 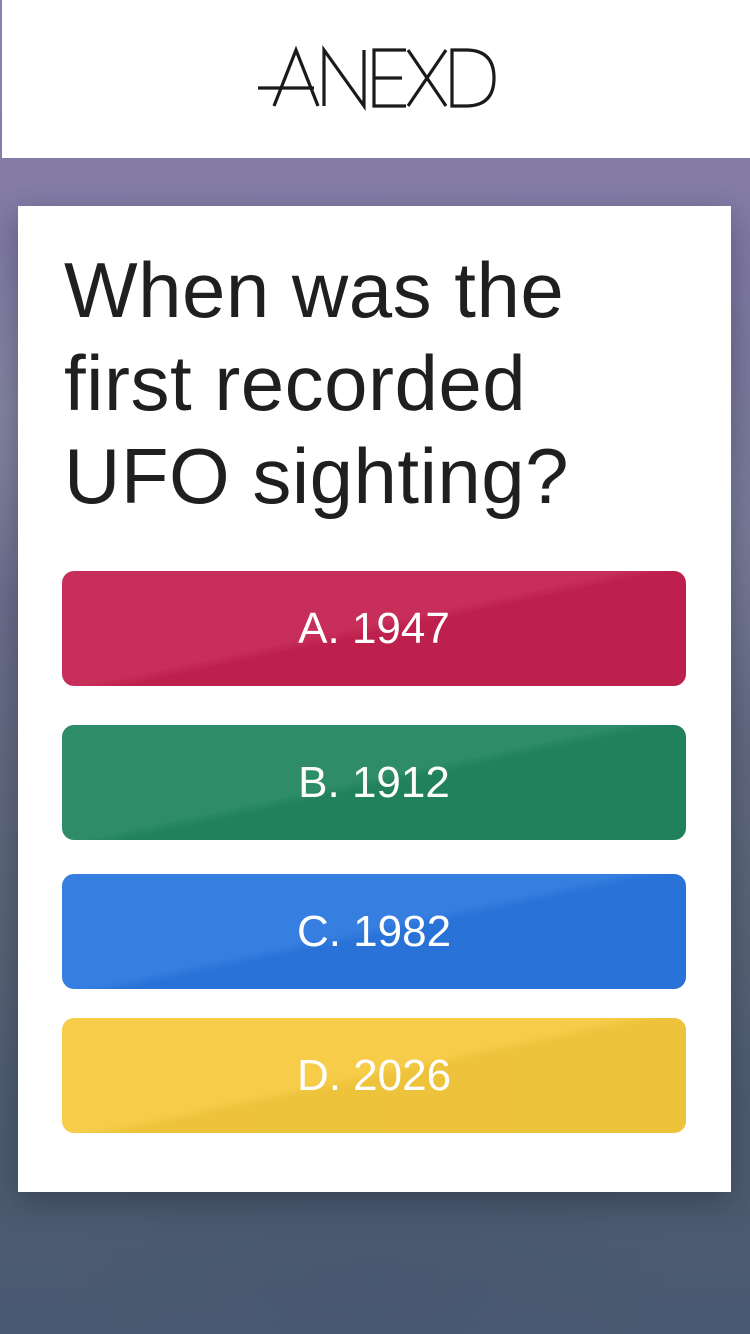 I want to click on app-header, so click(x=376, y=79).